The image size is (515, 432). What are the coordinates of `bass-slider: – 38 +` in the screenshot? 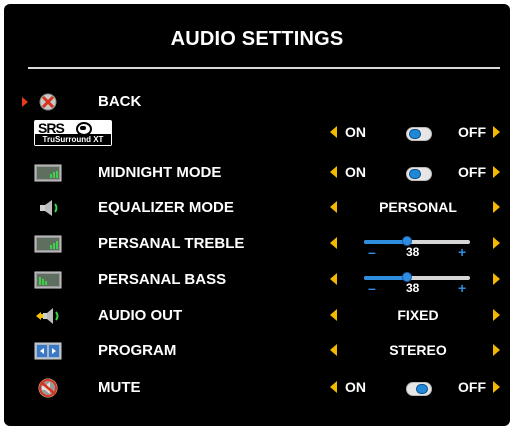 It's located at (417, 282).